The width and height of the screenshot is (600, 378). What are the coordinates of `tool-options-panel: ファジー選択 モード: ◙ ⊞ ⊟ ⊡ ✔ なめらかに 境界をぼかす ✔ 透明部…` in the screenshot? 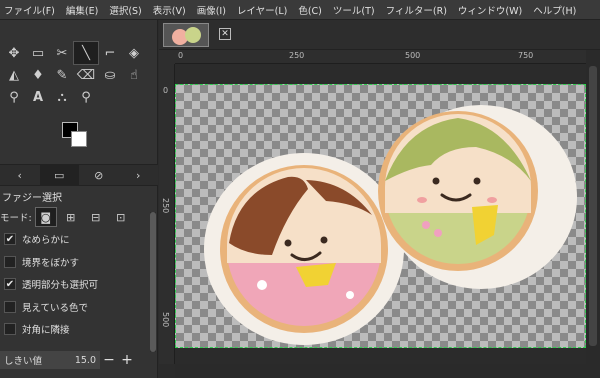 It's located at (76, 266).